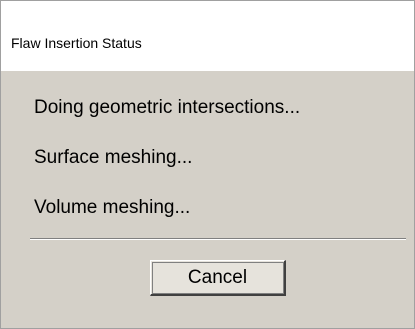 This screenshot has width=415, height=329. What do you see at coordinates (218, 239) in the screenshot?
I see `separator-line` at bounding box center [218, 239].